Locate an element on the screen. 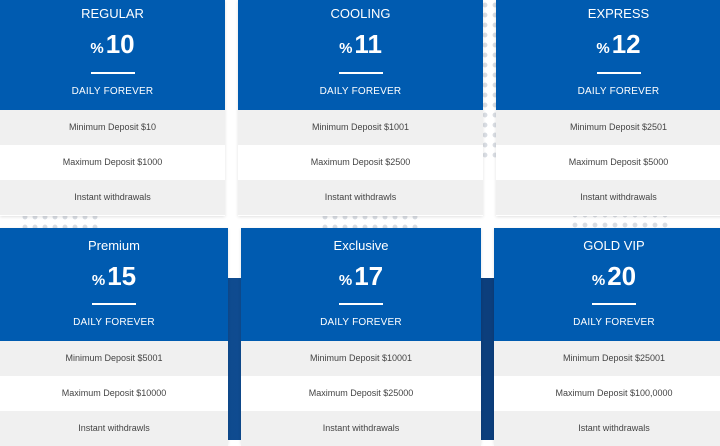 The width and height of the screenshot is (720, 446). plan-rate: %17 is located at coordinates (361, 278).